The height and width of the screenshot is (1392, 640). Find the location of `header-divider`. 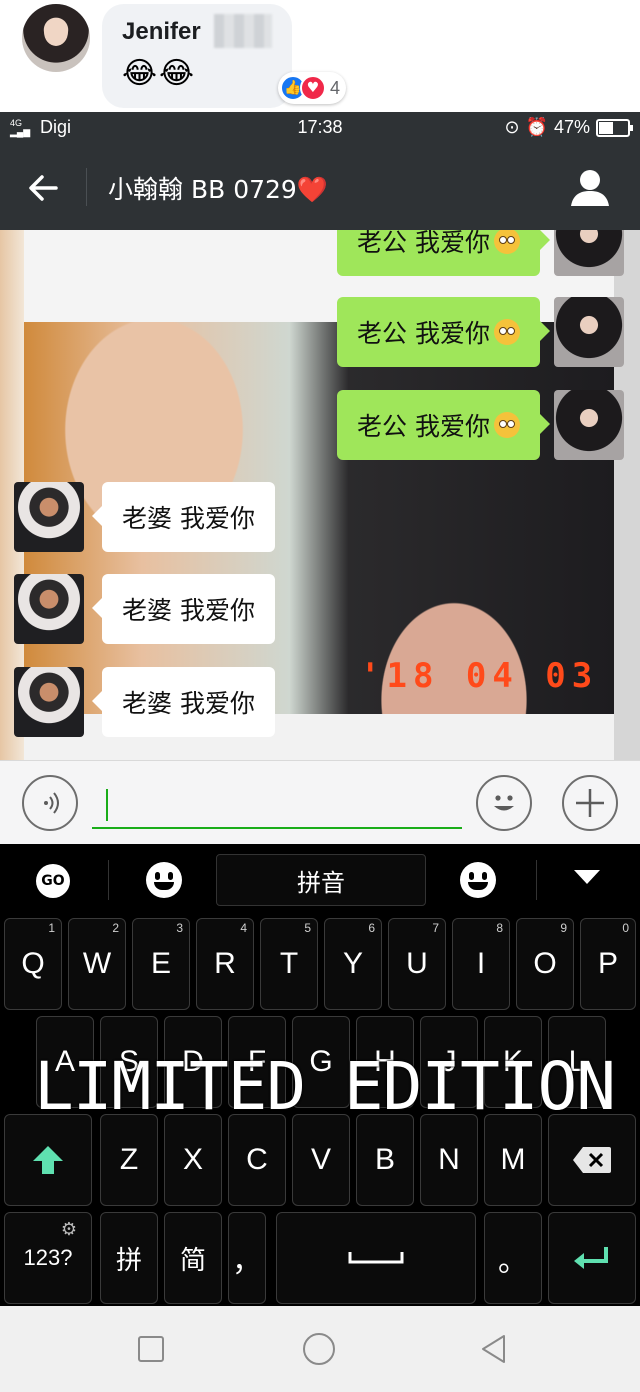

header-divider is located at coordinates (86, 187).